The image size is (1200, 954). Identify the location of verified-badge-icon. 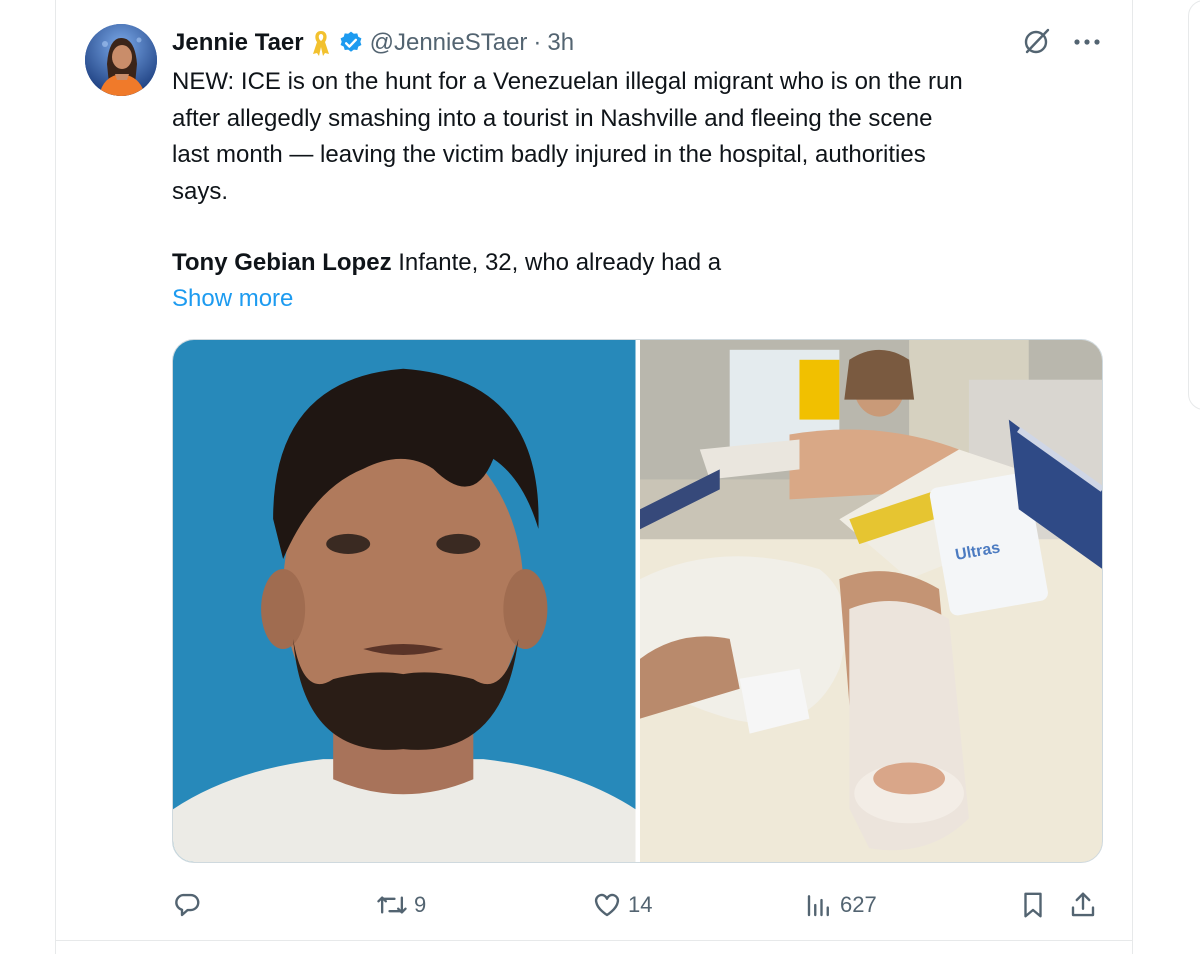
(351, 43).